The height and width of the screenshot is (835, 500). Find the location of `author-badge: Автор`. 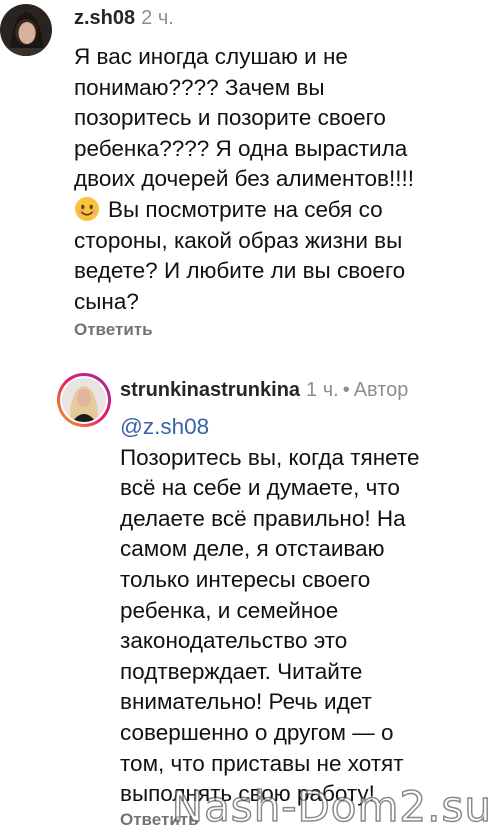

author-badge: Автор is located at coordinates (381, 390).